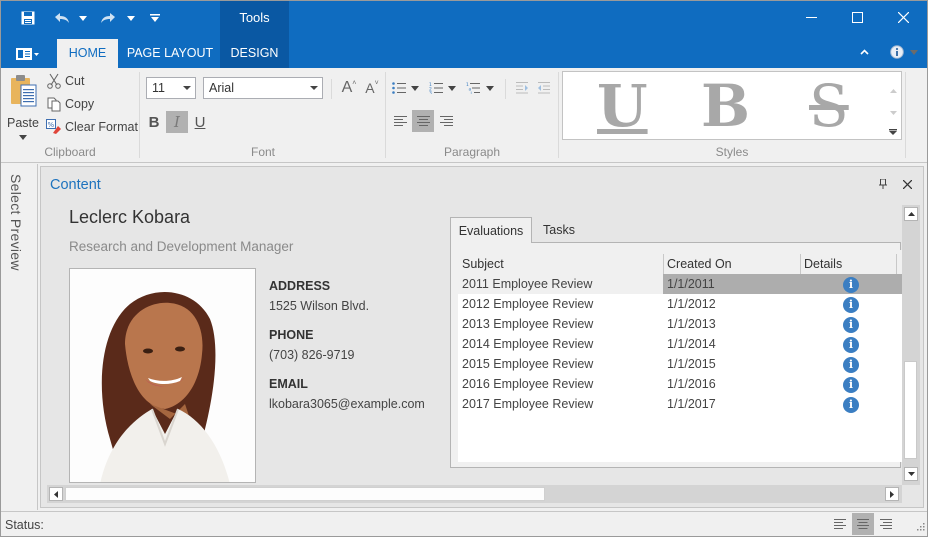 Image resolution: width=928 pixels, height=537 pixels. Describe the element at coordinates (544, 88) in the screenshot. I see `decrease-indent-button` at that location.